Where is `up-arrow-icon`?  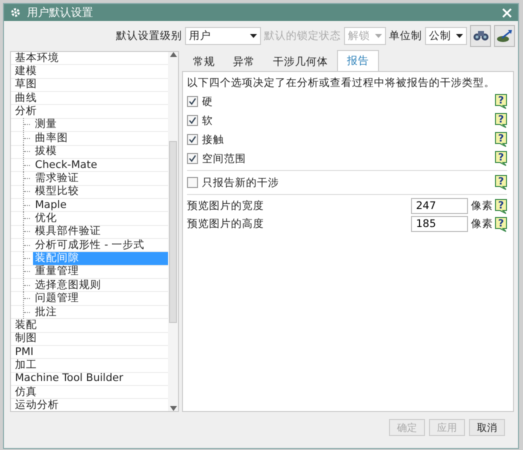 up-arrow-icon is located at coordinates (173, 54).